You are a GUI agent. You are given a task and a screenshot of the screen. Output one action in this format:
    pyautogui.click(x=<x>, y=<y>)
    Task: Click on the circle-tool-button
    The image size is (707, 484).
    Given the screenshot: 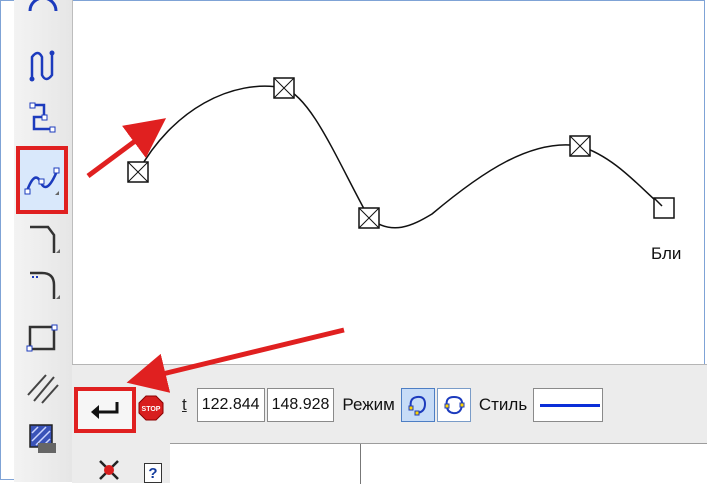 What is the action you would take?
    pyautogui.click(x=43, y=15)
    